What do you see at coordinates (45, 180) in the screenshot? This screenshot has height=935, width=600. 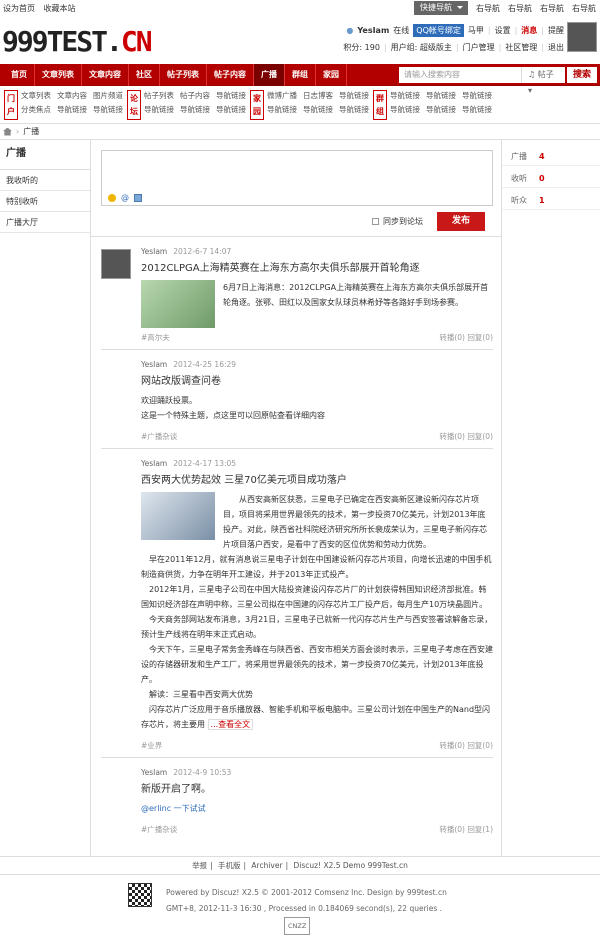 I see `sidebar-item-following: 我收听的` at bounding box center [45, 180].